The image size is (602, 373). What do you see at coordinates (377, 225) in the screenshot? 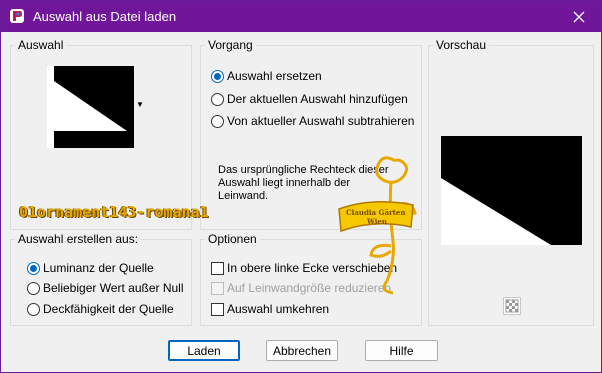
I see `watermark-ornament-icon: Claudia Gärten Wien` at bounding box center [377, 225].